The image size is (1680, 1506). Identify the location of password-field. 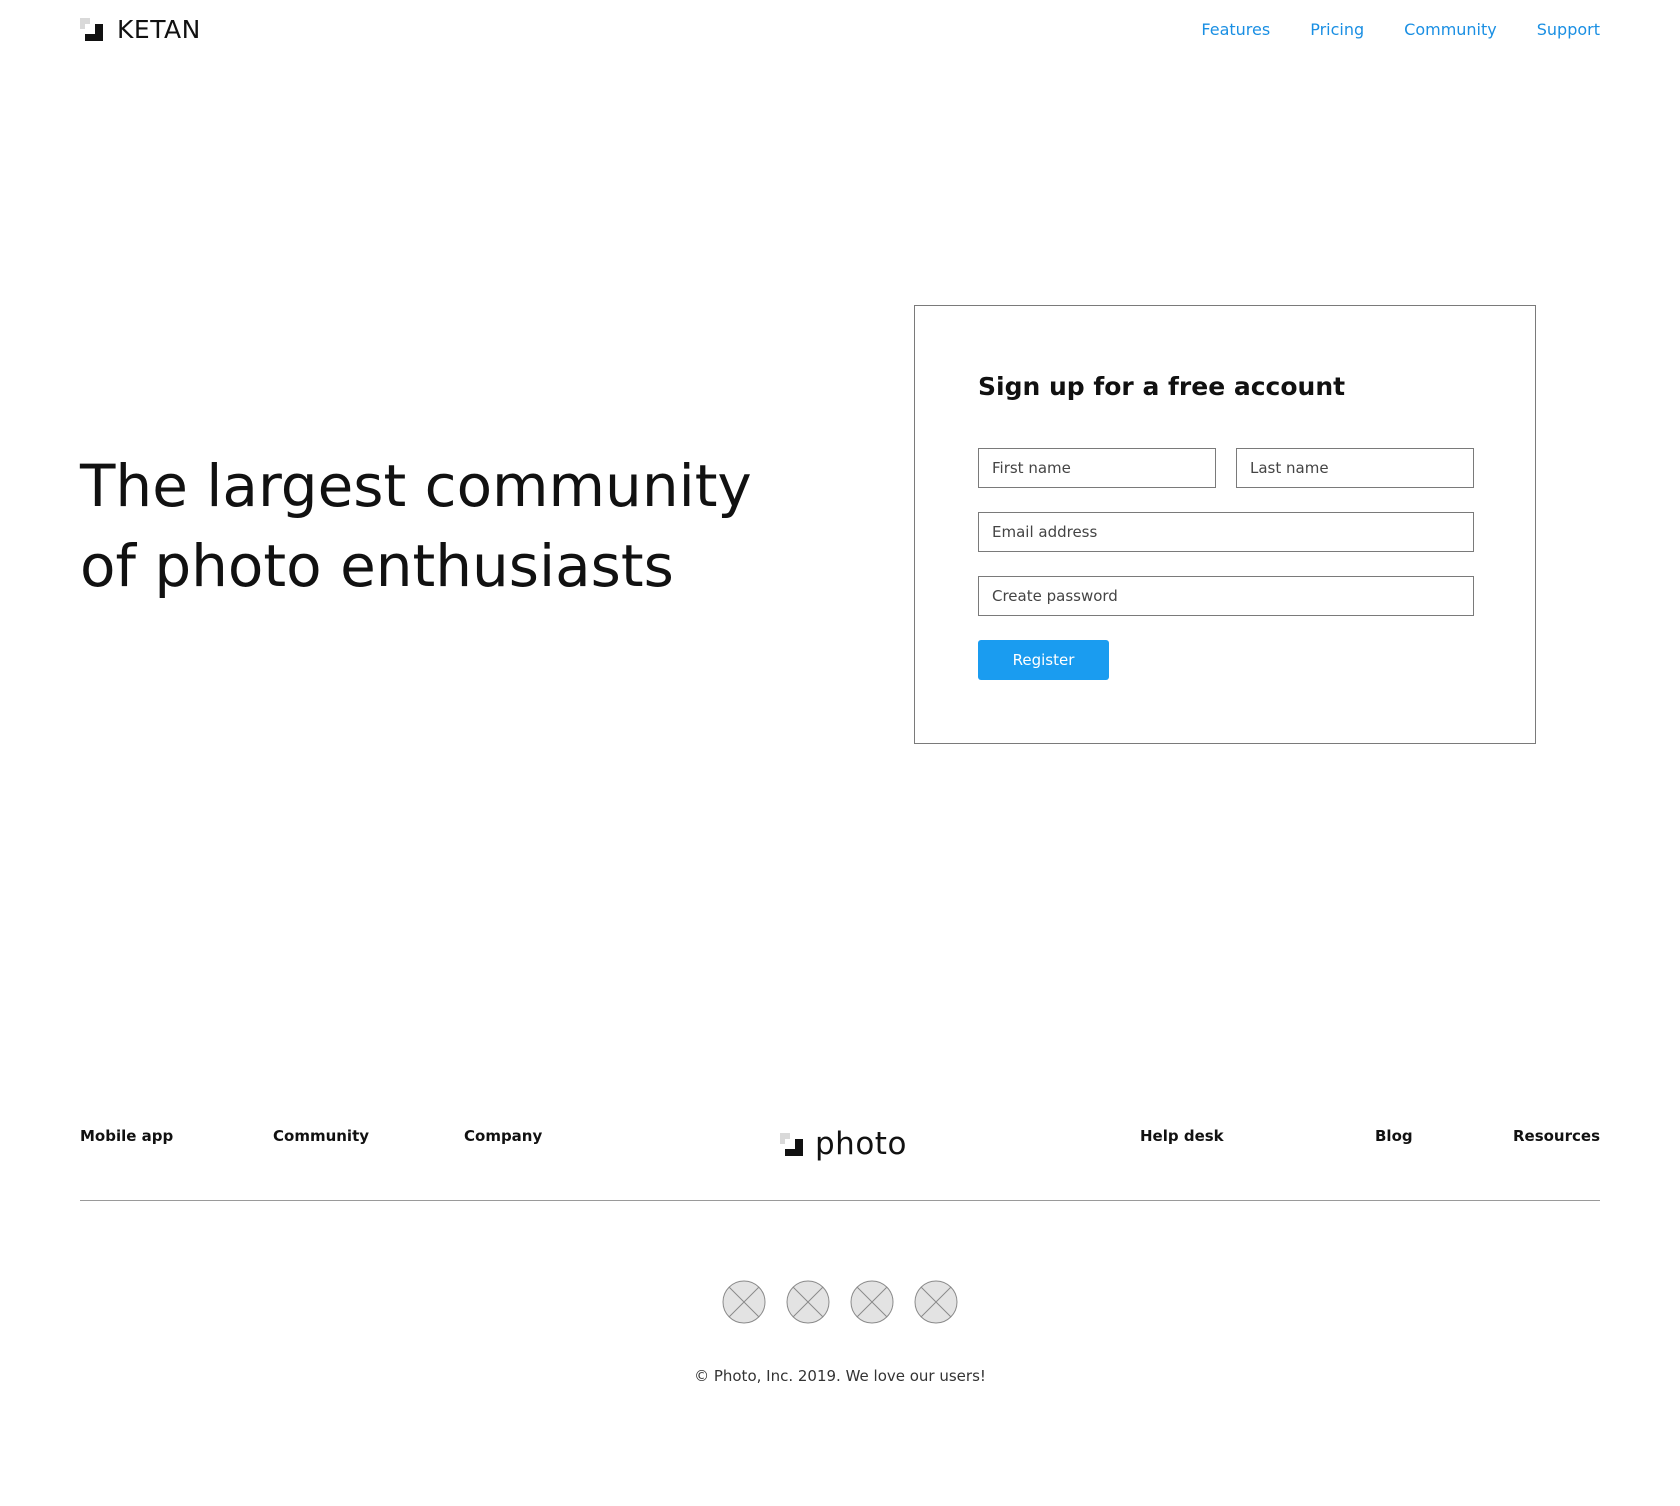
(1226, 596).